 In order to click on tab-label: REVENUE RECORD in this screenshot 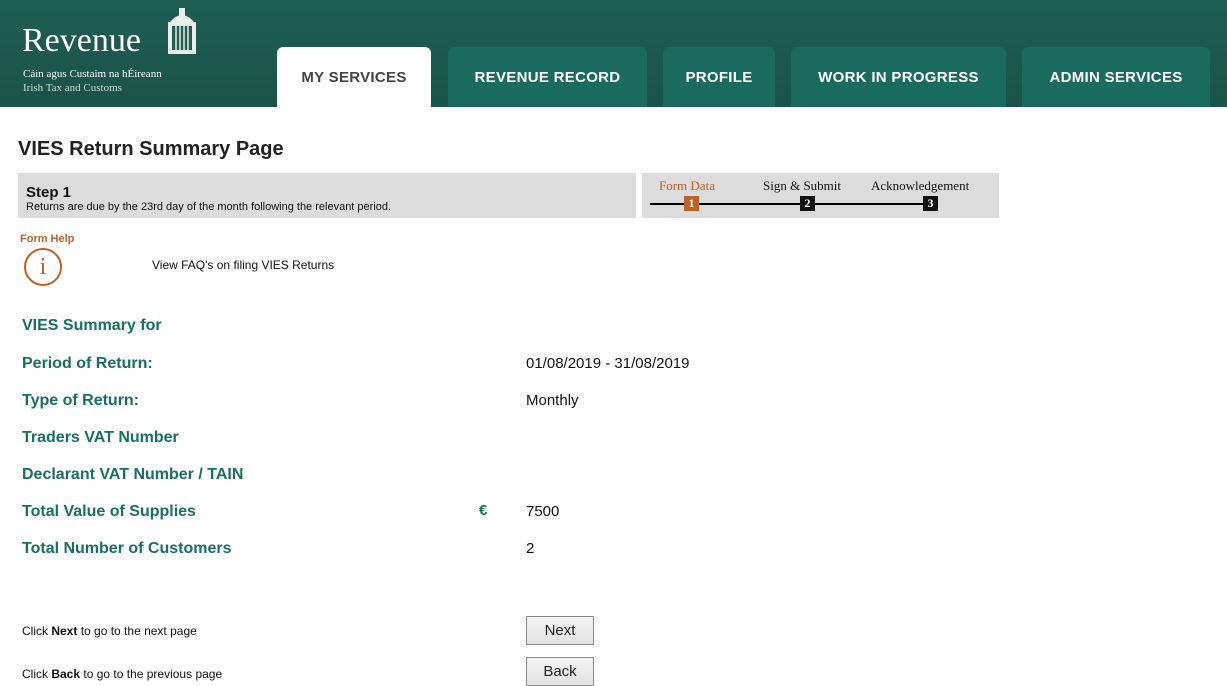, I will do `click(547, 77)`.